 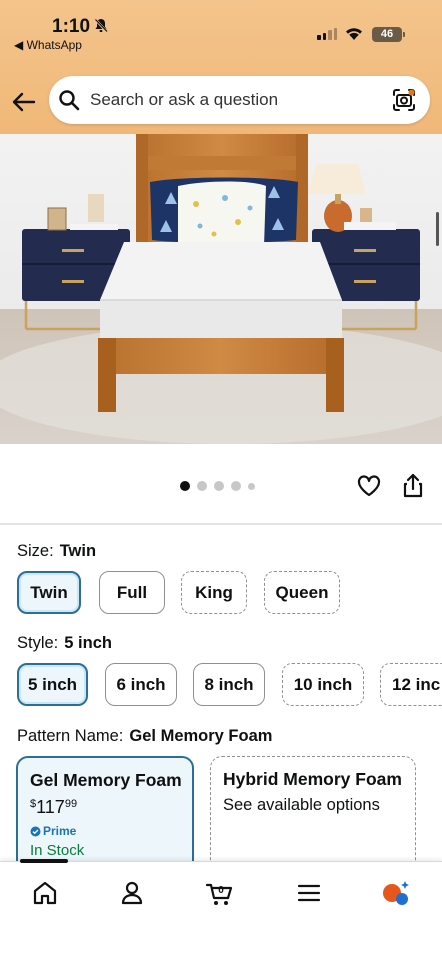 What do you see at coordinates (35, 551) in the screenshot?
I see `size-label-text: Size:` at bounding box center [35, 551].